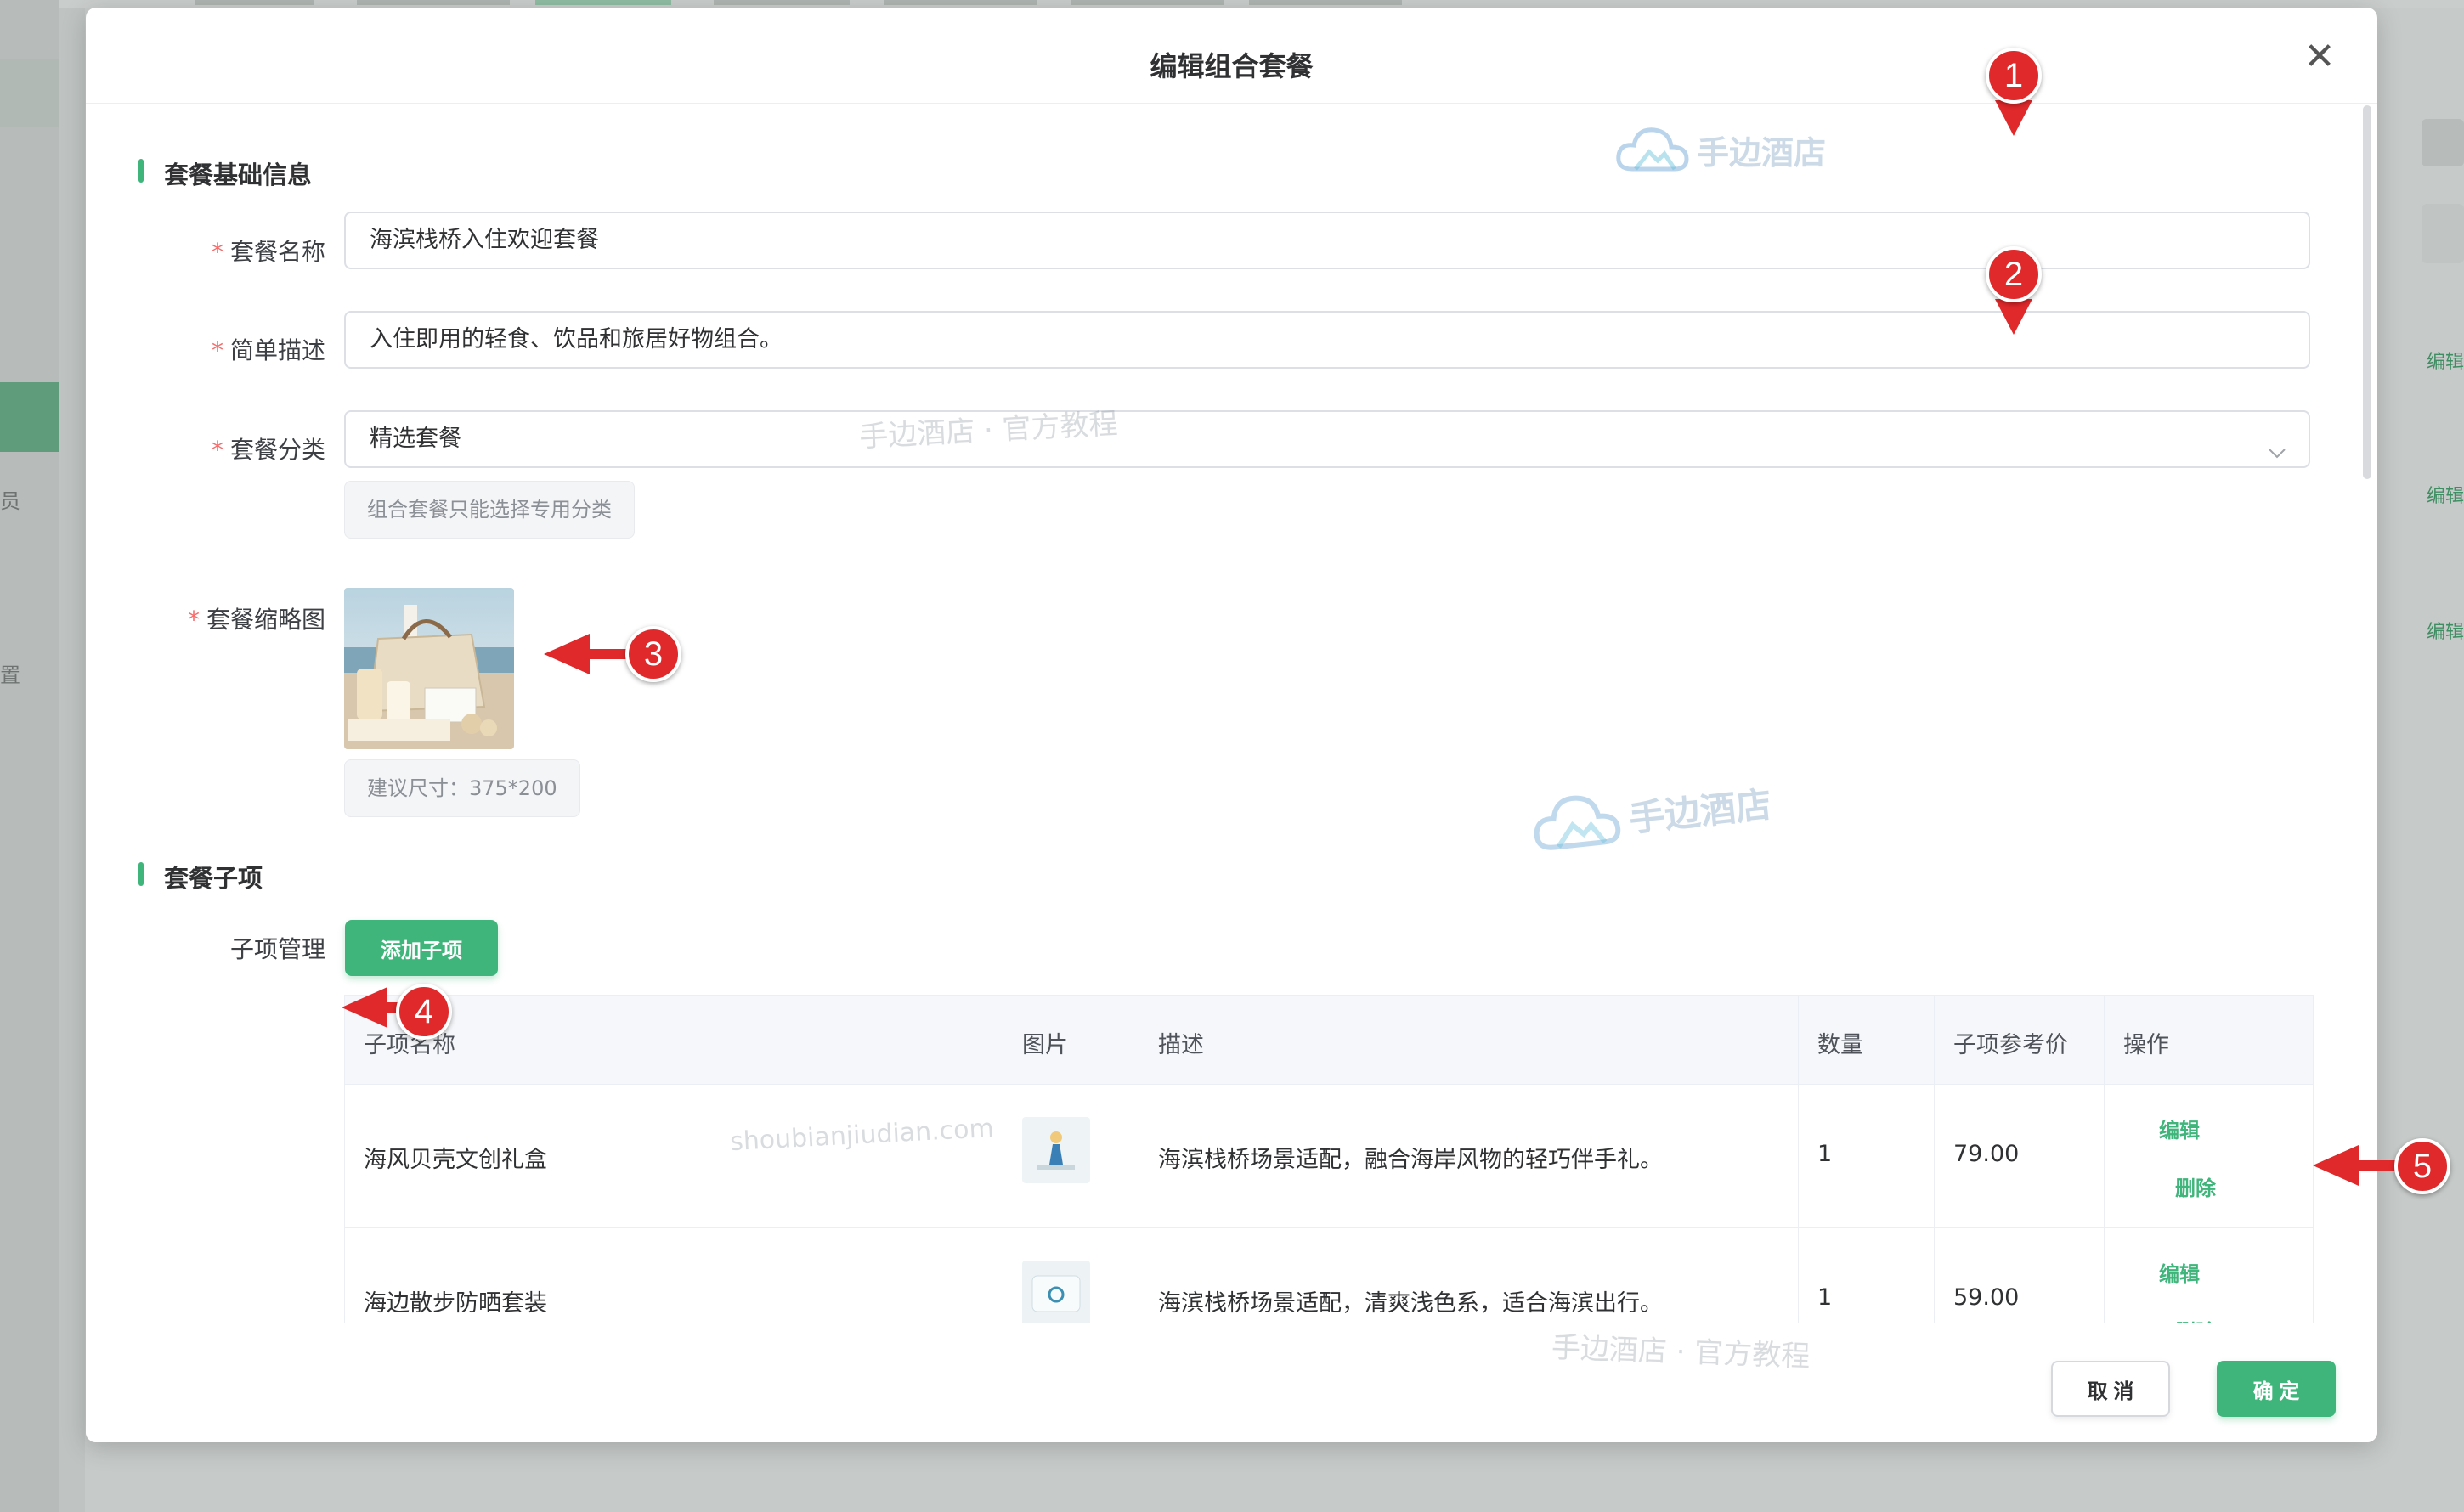 This screenshot has height=1512, width=2464. What do you see at coordinates (2422, 1166) in the screenshot?
I see `annotation-badge-5: 5` at bounding box center [2422, 1166].